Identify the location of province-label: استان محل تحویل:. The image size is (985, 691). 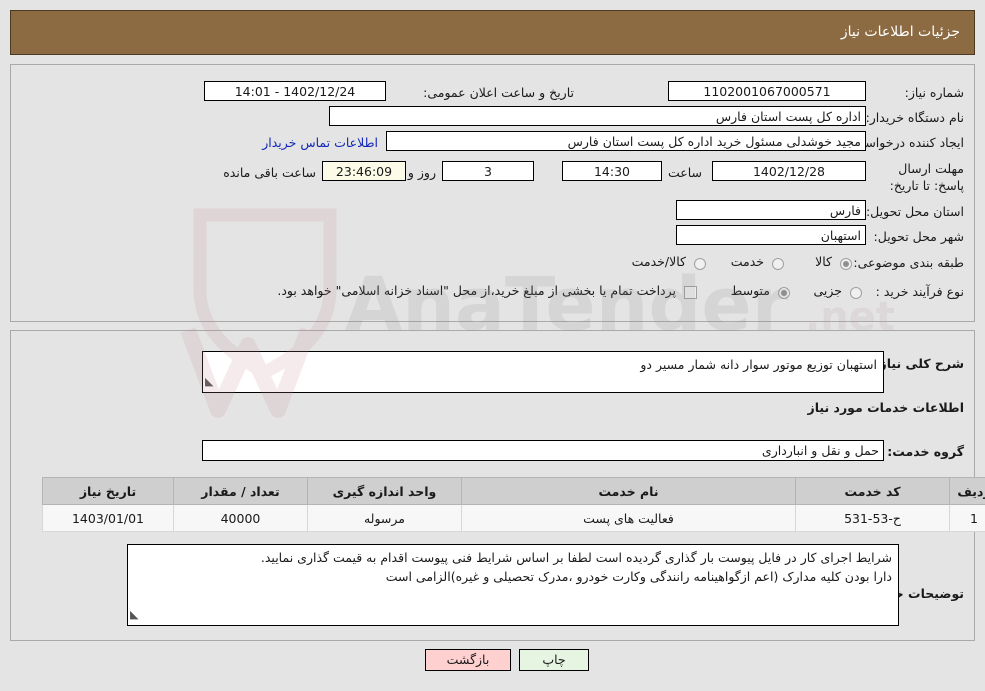
(914, 211).